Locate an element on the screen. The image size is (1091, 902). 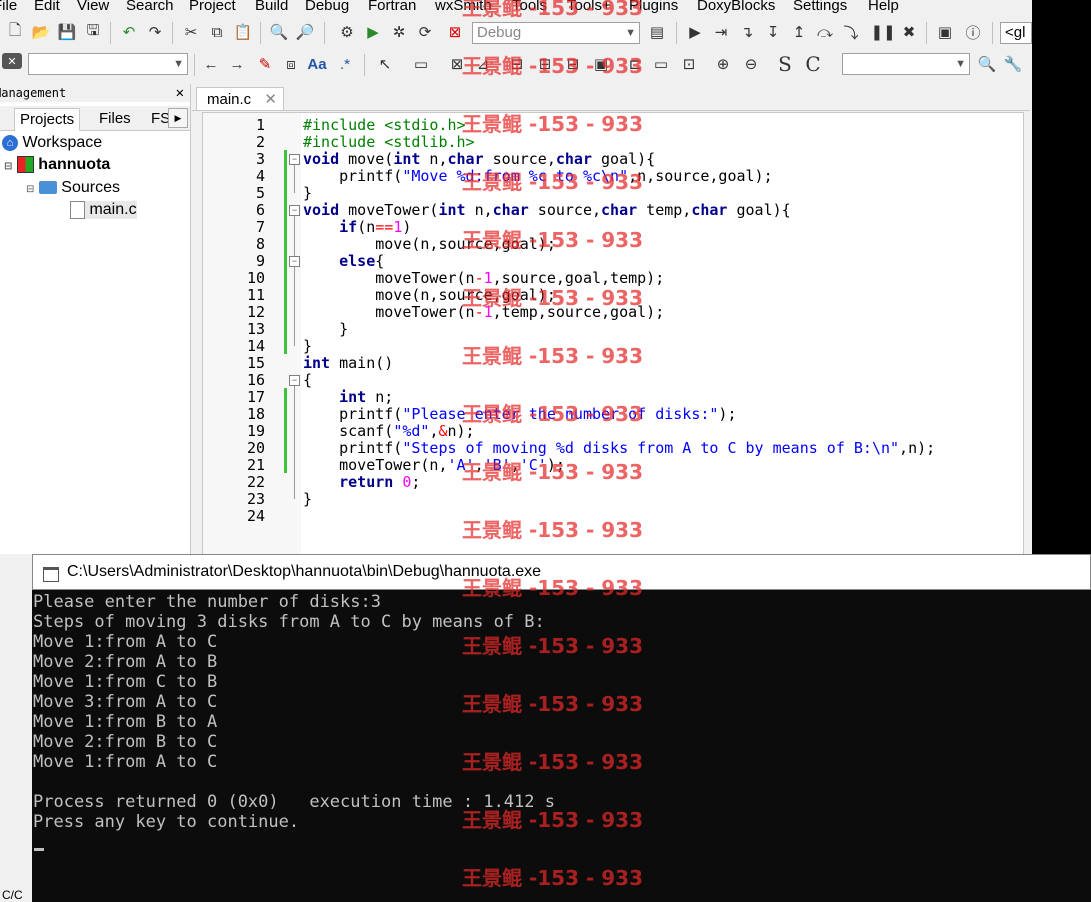
step-into-icon: ↧ is located at coordinates (773, 32).